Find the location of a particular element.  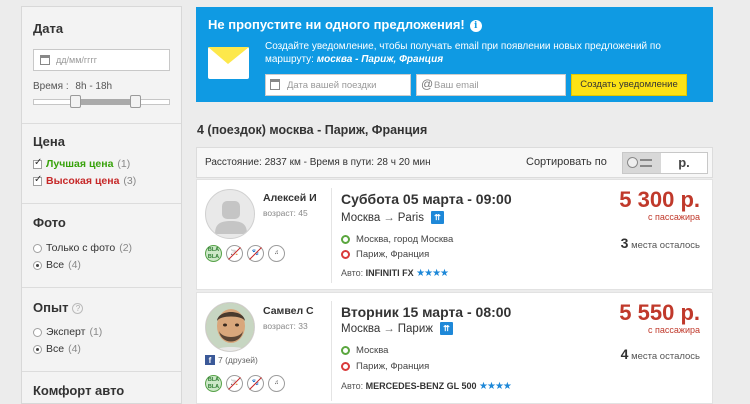

user-silhouette-icon is located at coordinates (231, 217).